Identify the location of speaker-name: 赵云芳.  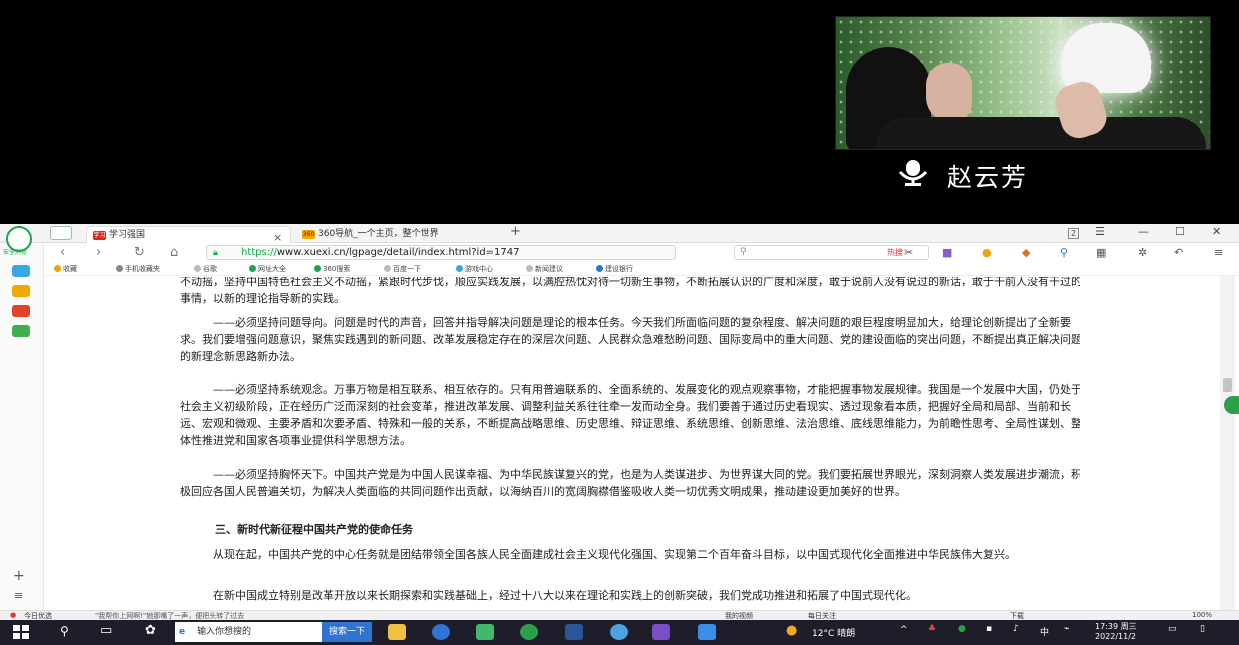
(988, 177).